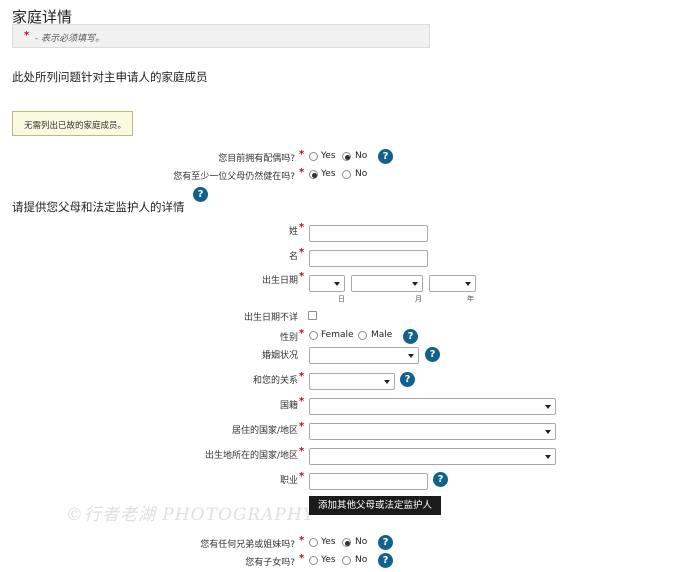 The width and height of the screenshot is (700, 572). I want to click on nationality-select, so click(432, 406).